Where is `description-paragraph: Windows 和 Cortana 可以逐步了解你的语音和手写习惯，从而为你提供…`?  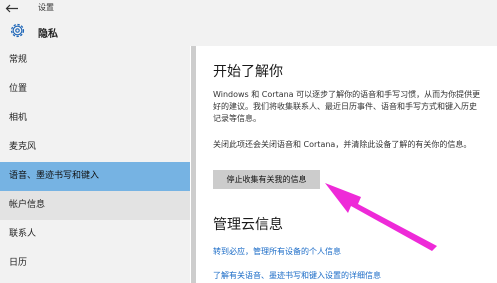
description-paragraph: Windows 和 Cortana 可以逐步了解你的语音和手写习惯，从而为你提供… is located at coordinates (347, 106).